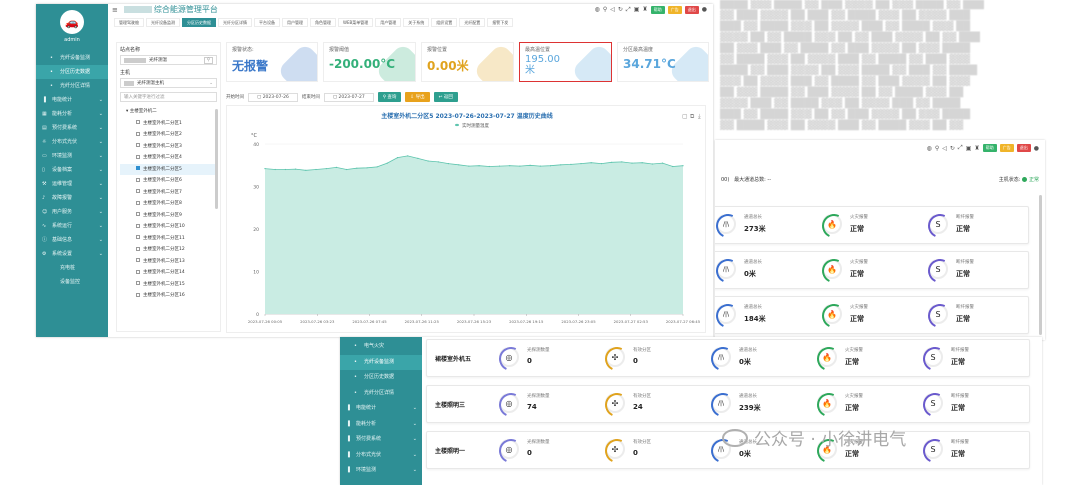  Describe the element at coordinates (323, 22) in the screenshot. I see `tab-6: 角色管理` at that location.